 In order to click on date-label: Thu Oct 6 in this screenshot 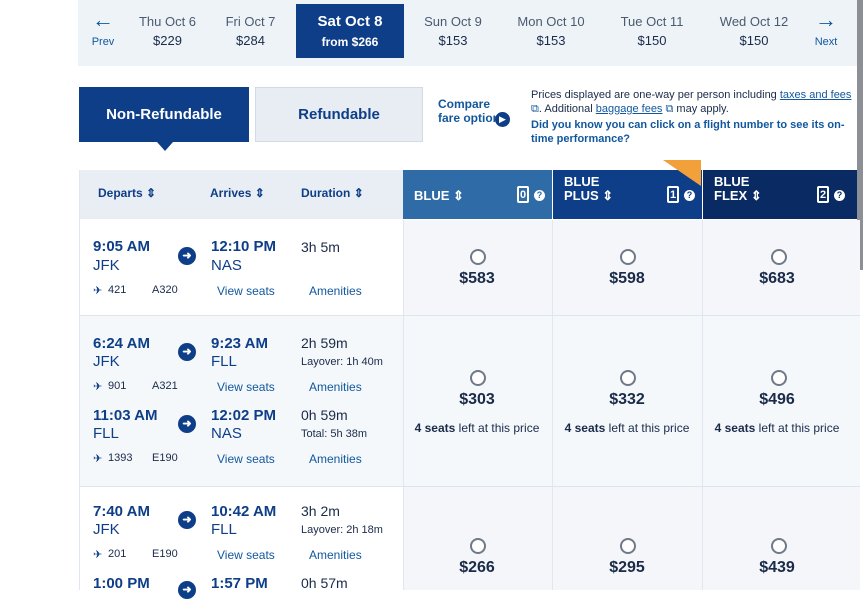, I will do `click(167, 21)`.